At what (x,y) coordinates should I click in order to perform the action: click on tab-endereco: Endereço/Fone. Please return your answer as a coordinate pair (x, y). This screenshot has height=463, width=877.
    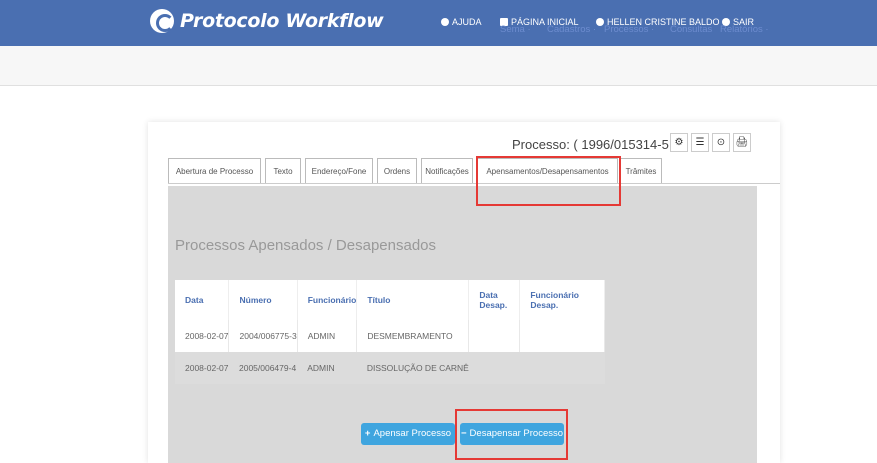
    Looking at the image, I should click on (339, 171).